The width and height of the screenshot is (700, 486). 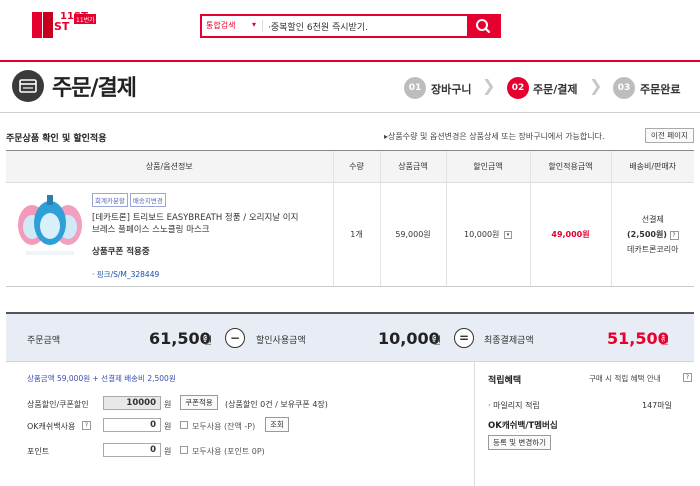 What do you see at coordinates (356, 234) in the screenshot?
I see `quantity-cell: 1개` at bounding box center [356, 234].